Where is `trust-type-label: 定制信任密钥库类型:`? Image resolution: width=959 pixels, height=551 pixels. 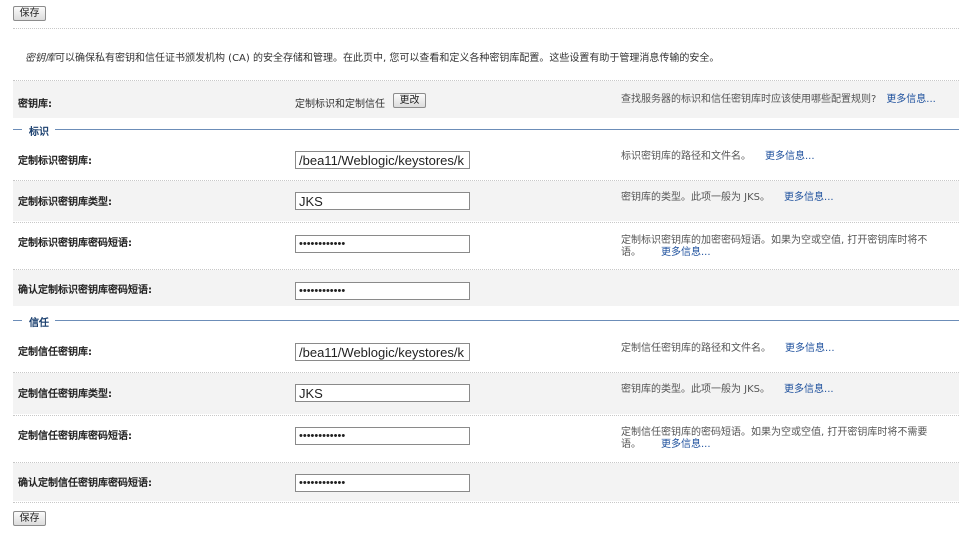 trust-type-label: 定制信任密钥库类型: is located at coordinates (65, 394).